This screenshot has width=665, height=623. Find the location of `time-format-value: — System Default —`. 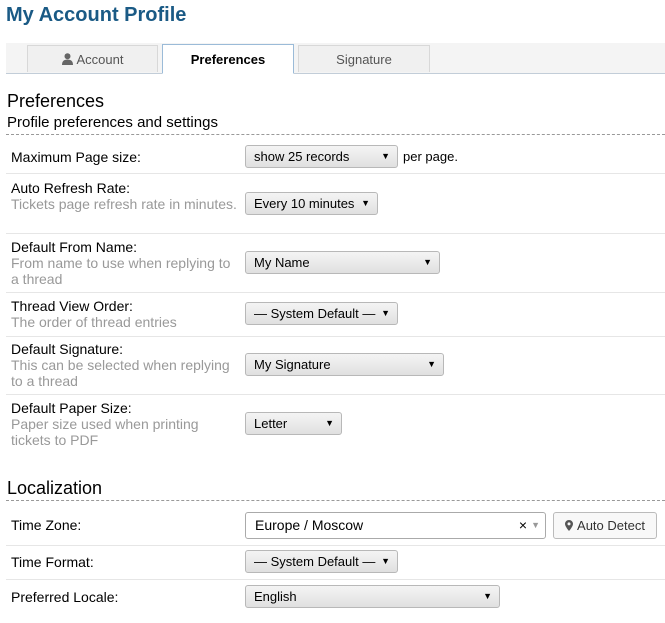

time-format-value: — System Default — is located at coordinates (315, 561).